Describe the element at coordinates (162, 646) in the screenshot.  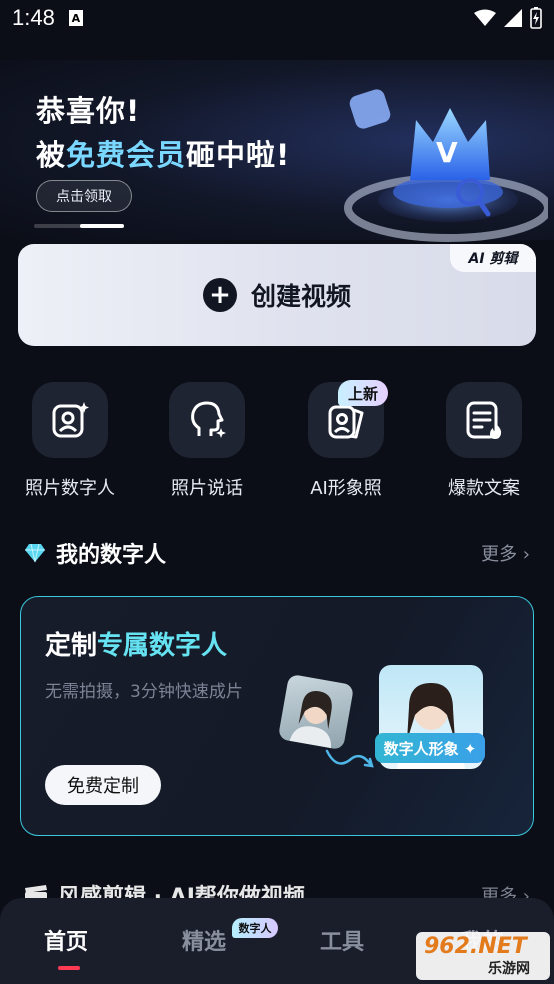
I see `card-title-highlight: 专属数字人` at that location.